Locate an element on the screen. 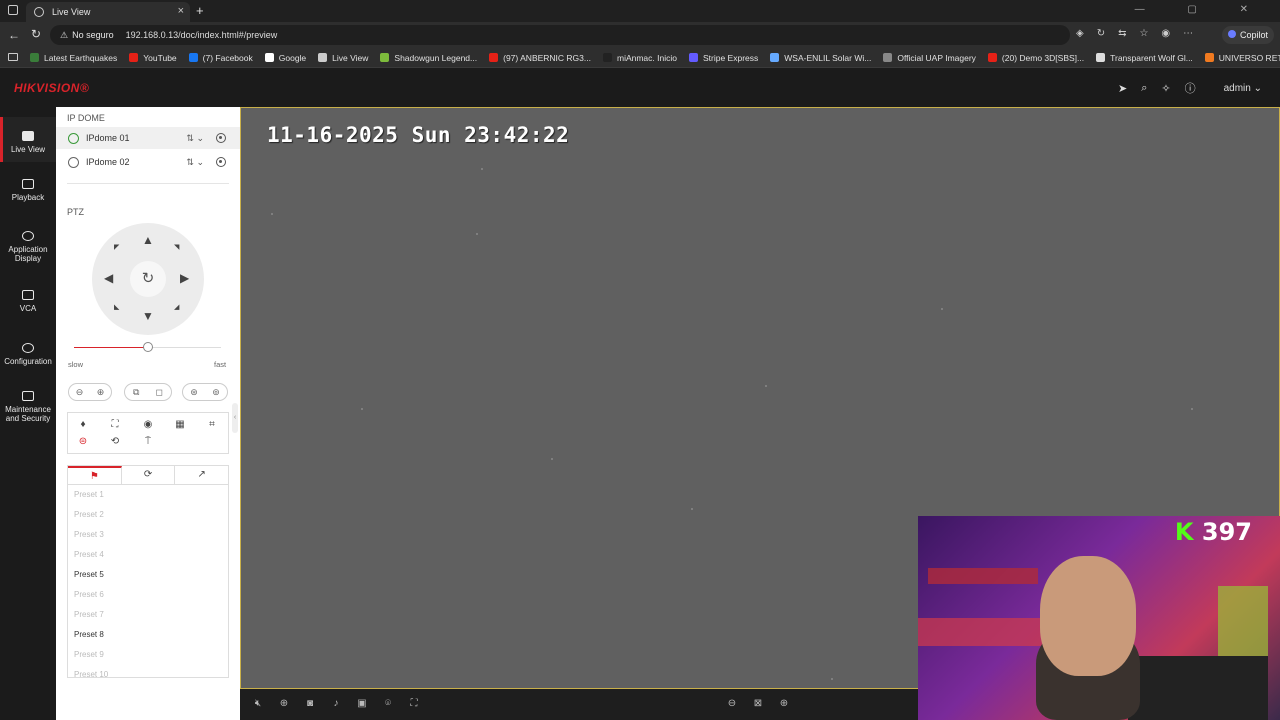 This screenshot has width=1280, height=720. preset-item: Preset 6 is located at coordinates (148, 595).